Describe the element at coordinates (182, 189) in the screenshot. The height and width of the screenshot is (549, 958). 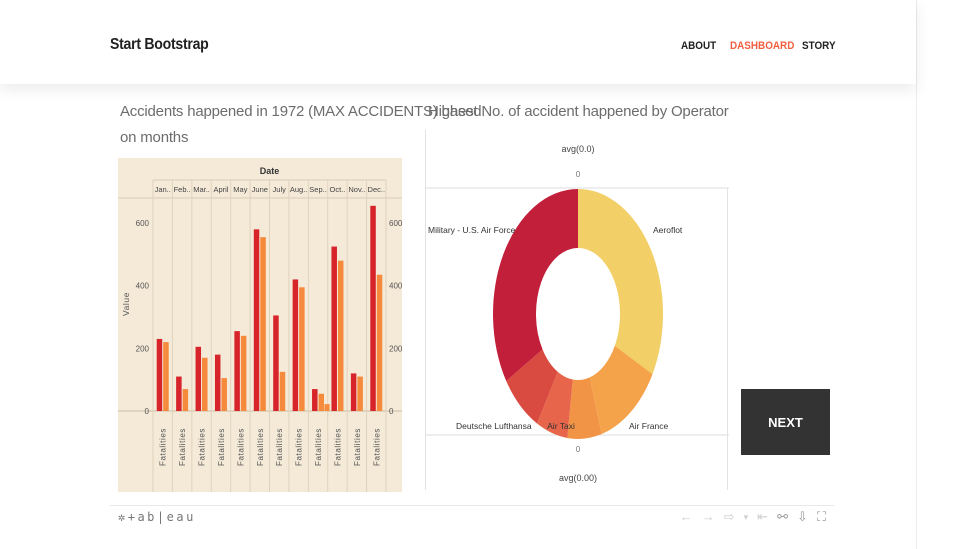
I see `month-tick-label: Feb..` at that location.